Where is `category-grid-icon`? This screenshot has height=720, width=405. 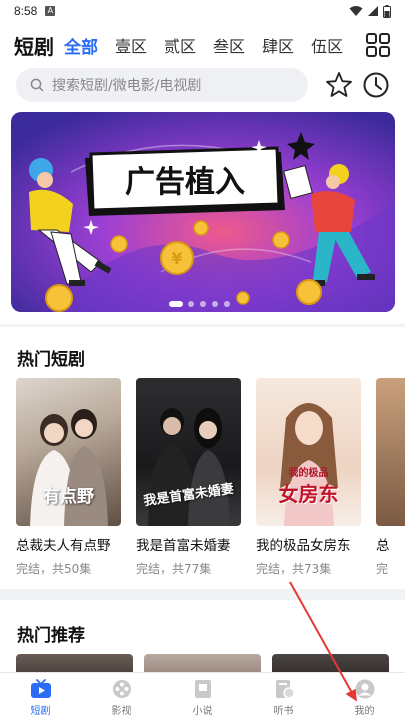
category-grid-icon is located at coordinates (378, 45).